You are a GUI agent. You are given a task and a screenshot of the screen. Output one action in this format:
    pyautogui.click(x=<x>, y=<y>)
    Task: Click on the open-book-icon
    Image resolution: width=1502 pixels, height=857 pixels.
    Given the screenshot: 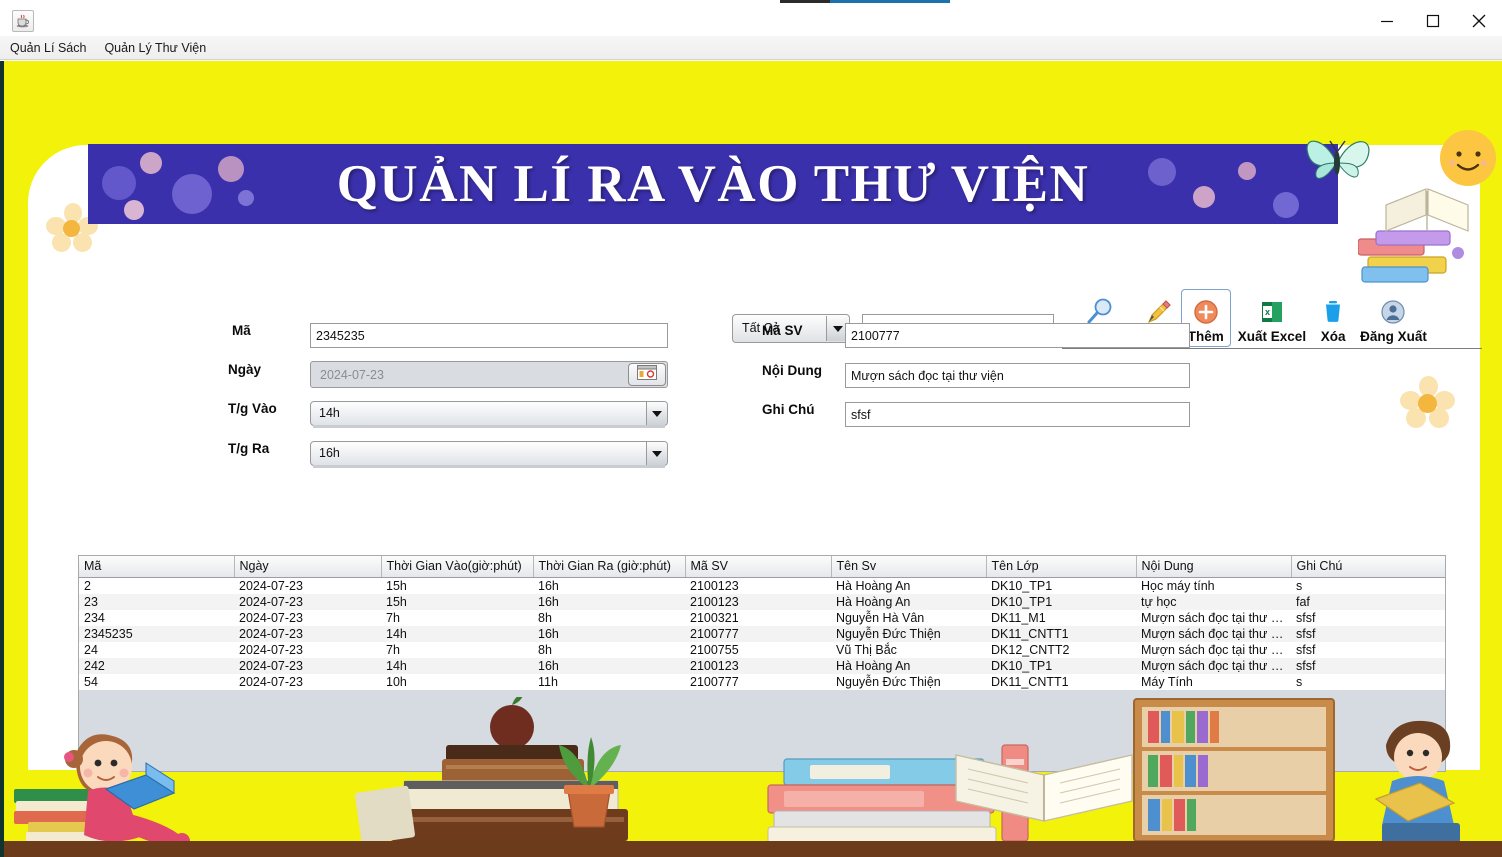 What is the action you would take?
    pyautogui.click(x=1044, y=788)
    